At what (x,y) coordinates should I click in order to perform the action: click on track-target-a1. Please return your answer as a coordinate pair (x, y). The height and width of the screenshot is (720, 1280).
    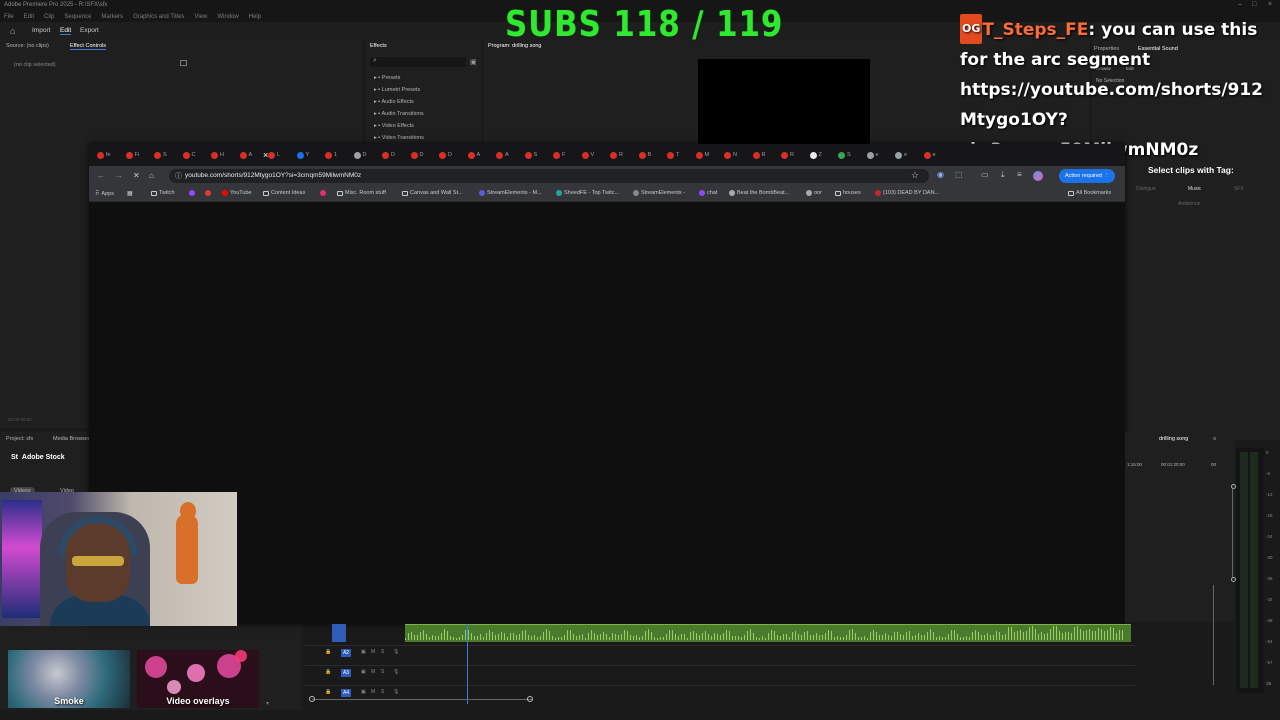
    Looking at the image, I should click on (339, 633).